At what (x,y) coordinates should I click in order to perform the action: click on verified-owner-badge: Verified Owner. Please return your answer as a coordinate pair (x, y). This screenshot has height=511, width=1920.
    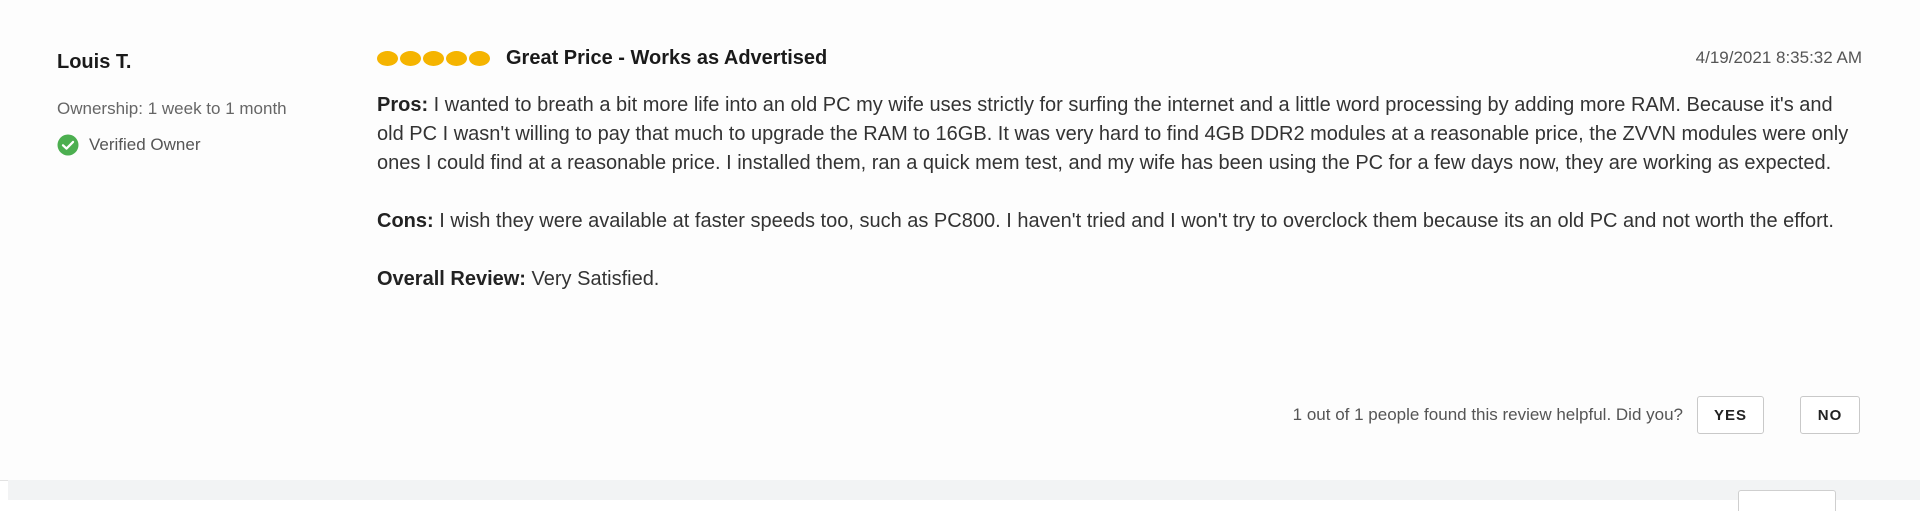
    Looking at the image, I should click on (202, 145).